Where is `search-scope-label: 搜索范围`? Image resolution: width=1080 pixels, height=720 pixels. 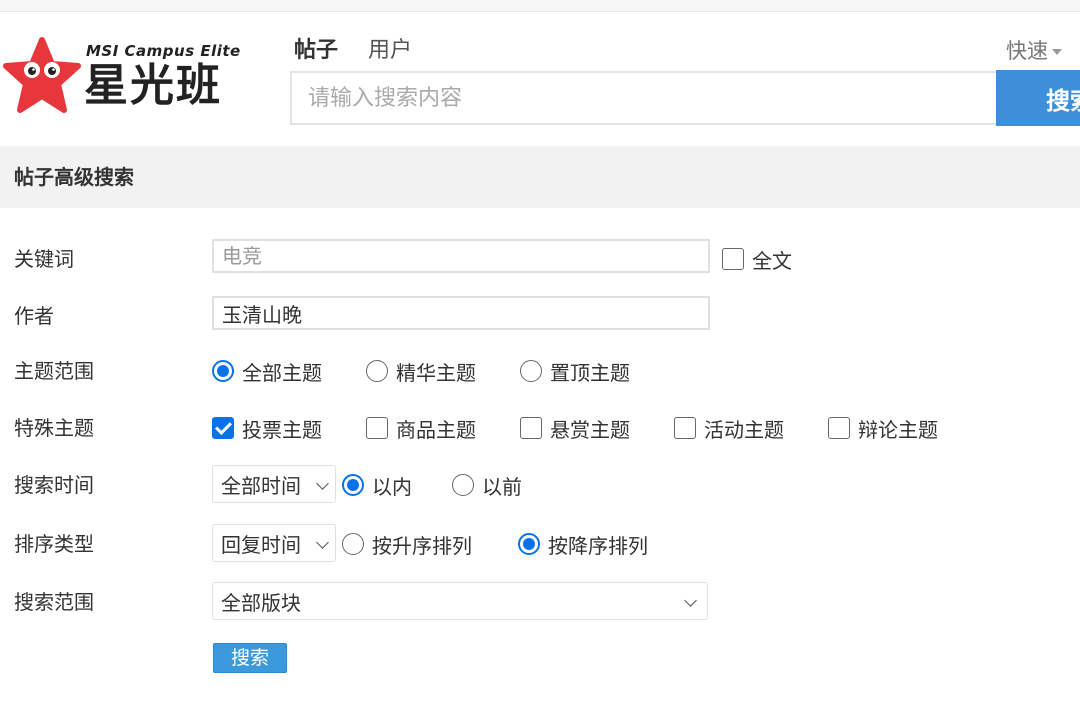 search-scope-label: 搜索范围 is located at coordinates (54, 602).